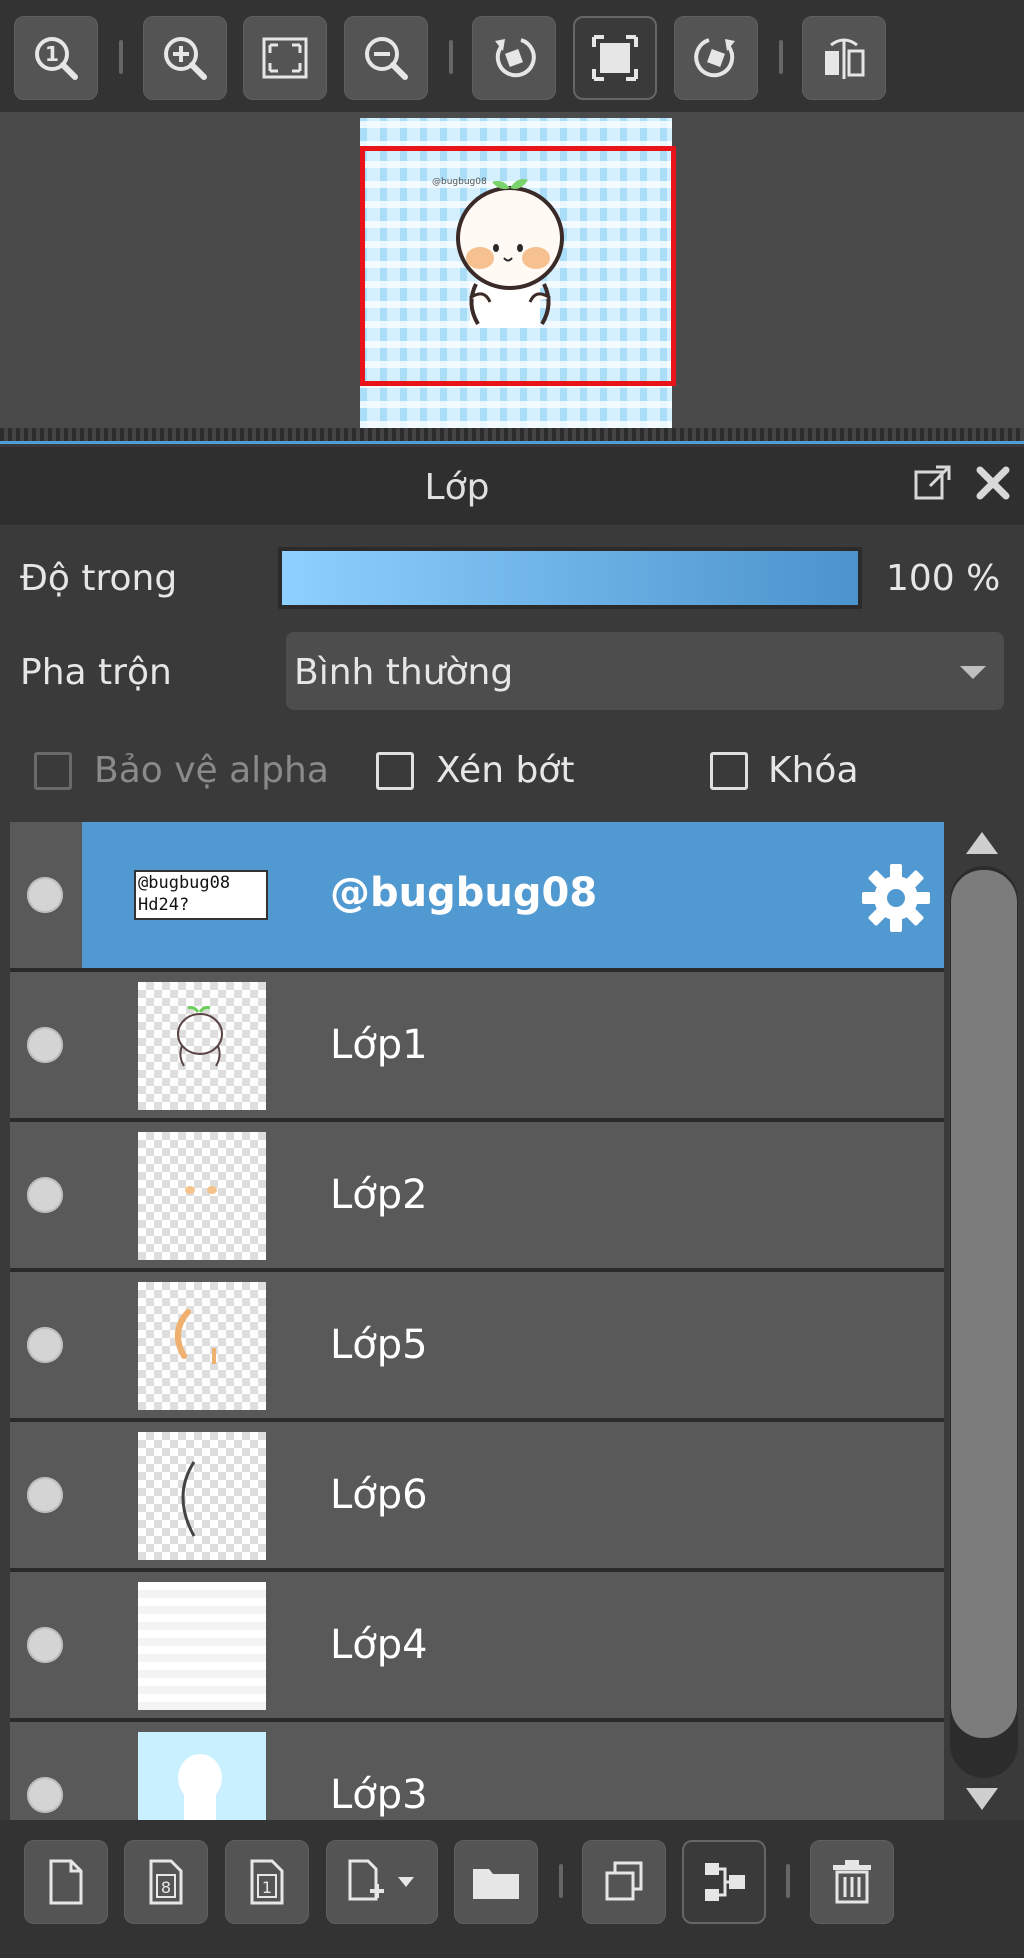 The image size is (1024, 1958). What do you see at coordinates (379, 1795) in the screenshot?
I see `layer-name: Lớp3` at bounding box center [379, 1795].